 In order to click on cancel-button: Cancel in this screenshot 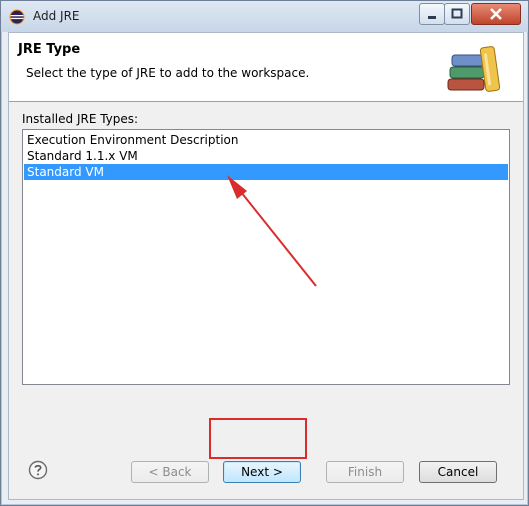, I will do `click(458, 472)`.